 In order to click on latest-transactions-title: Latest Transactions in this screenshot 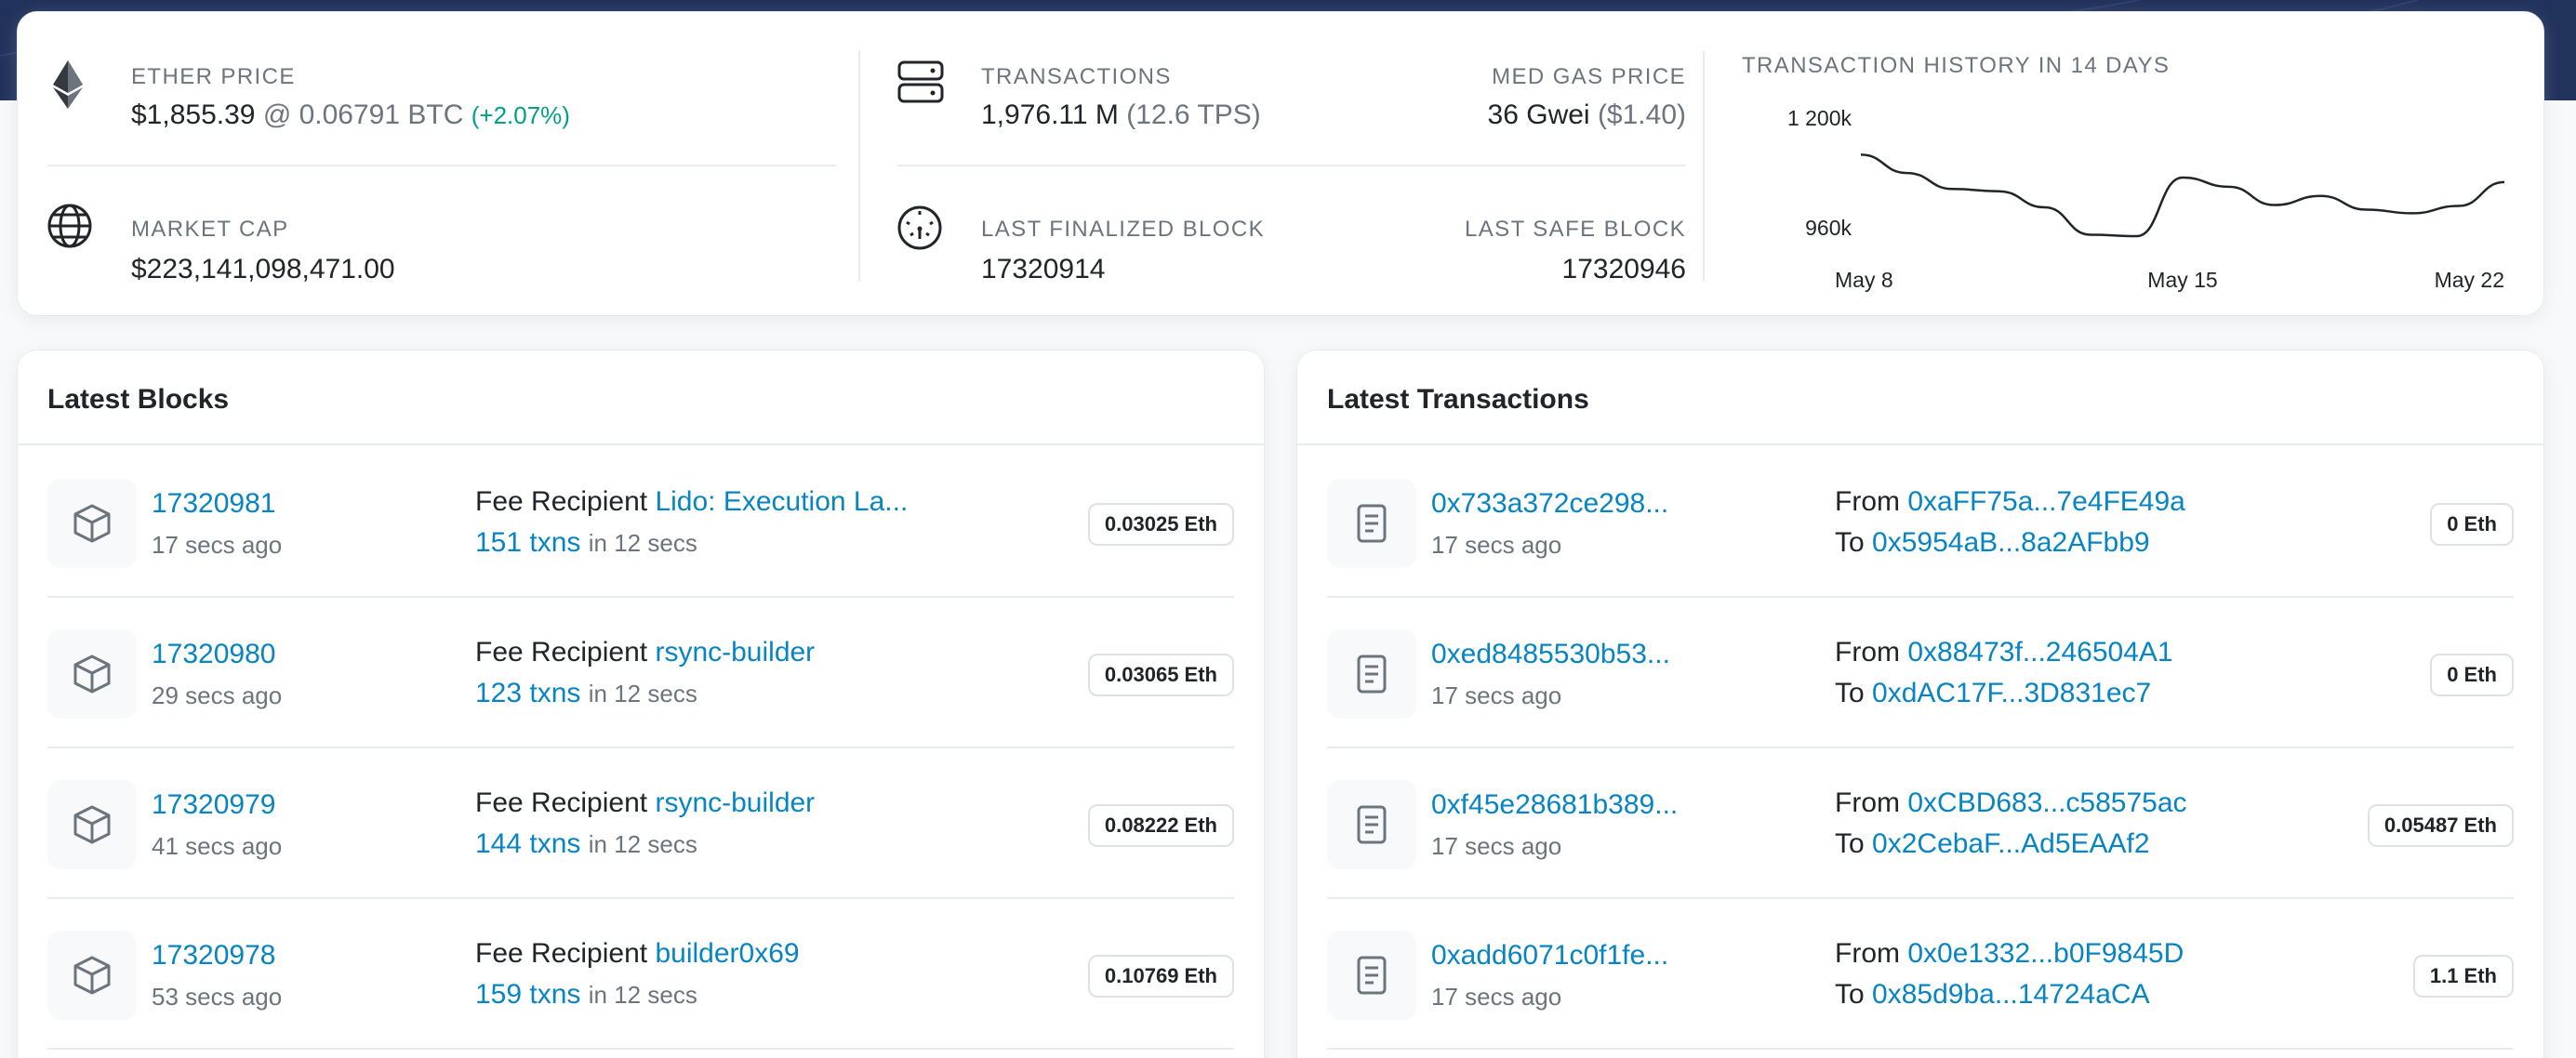, I will do `click(1458, 399)`.